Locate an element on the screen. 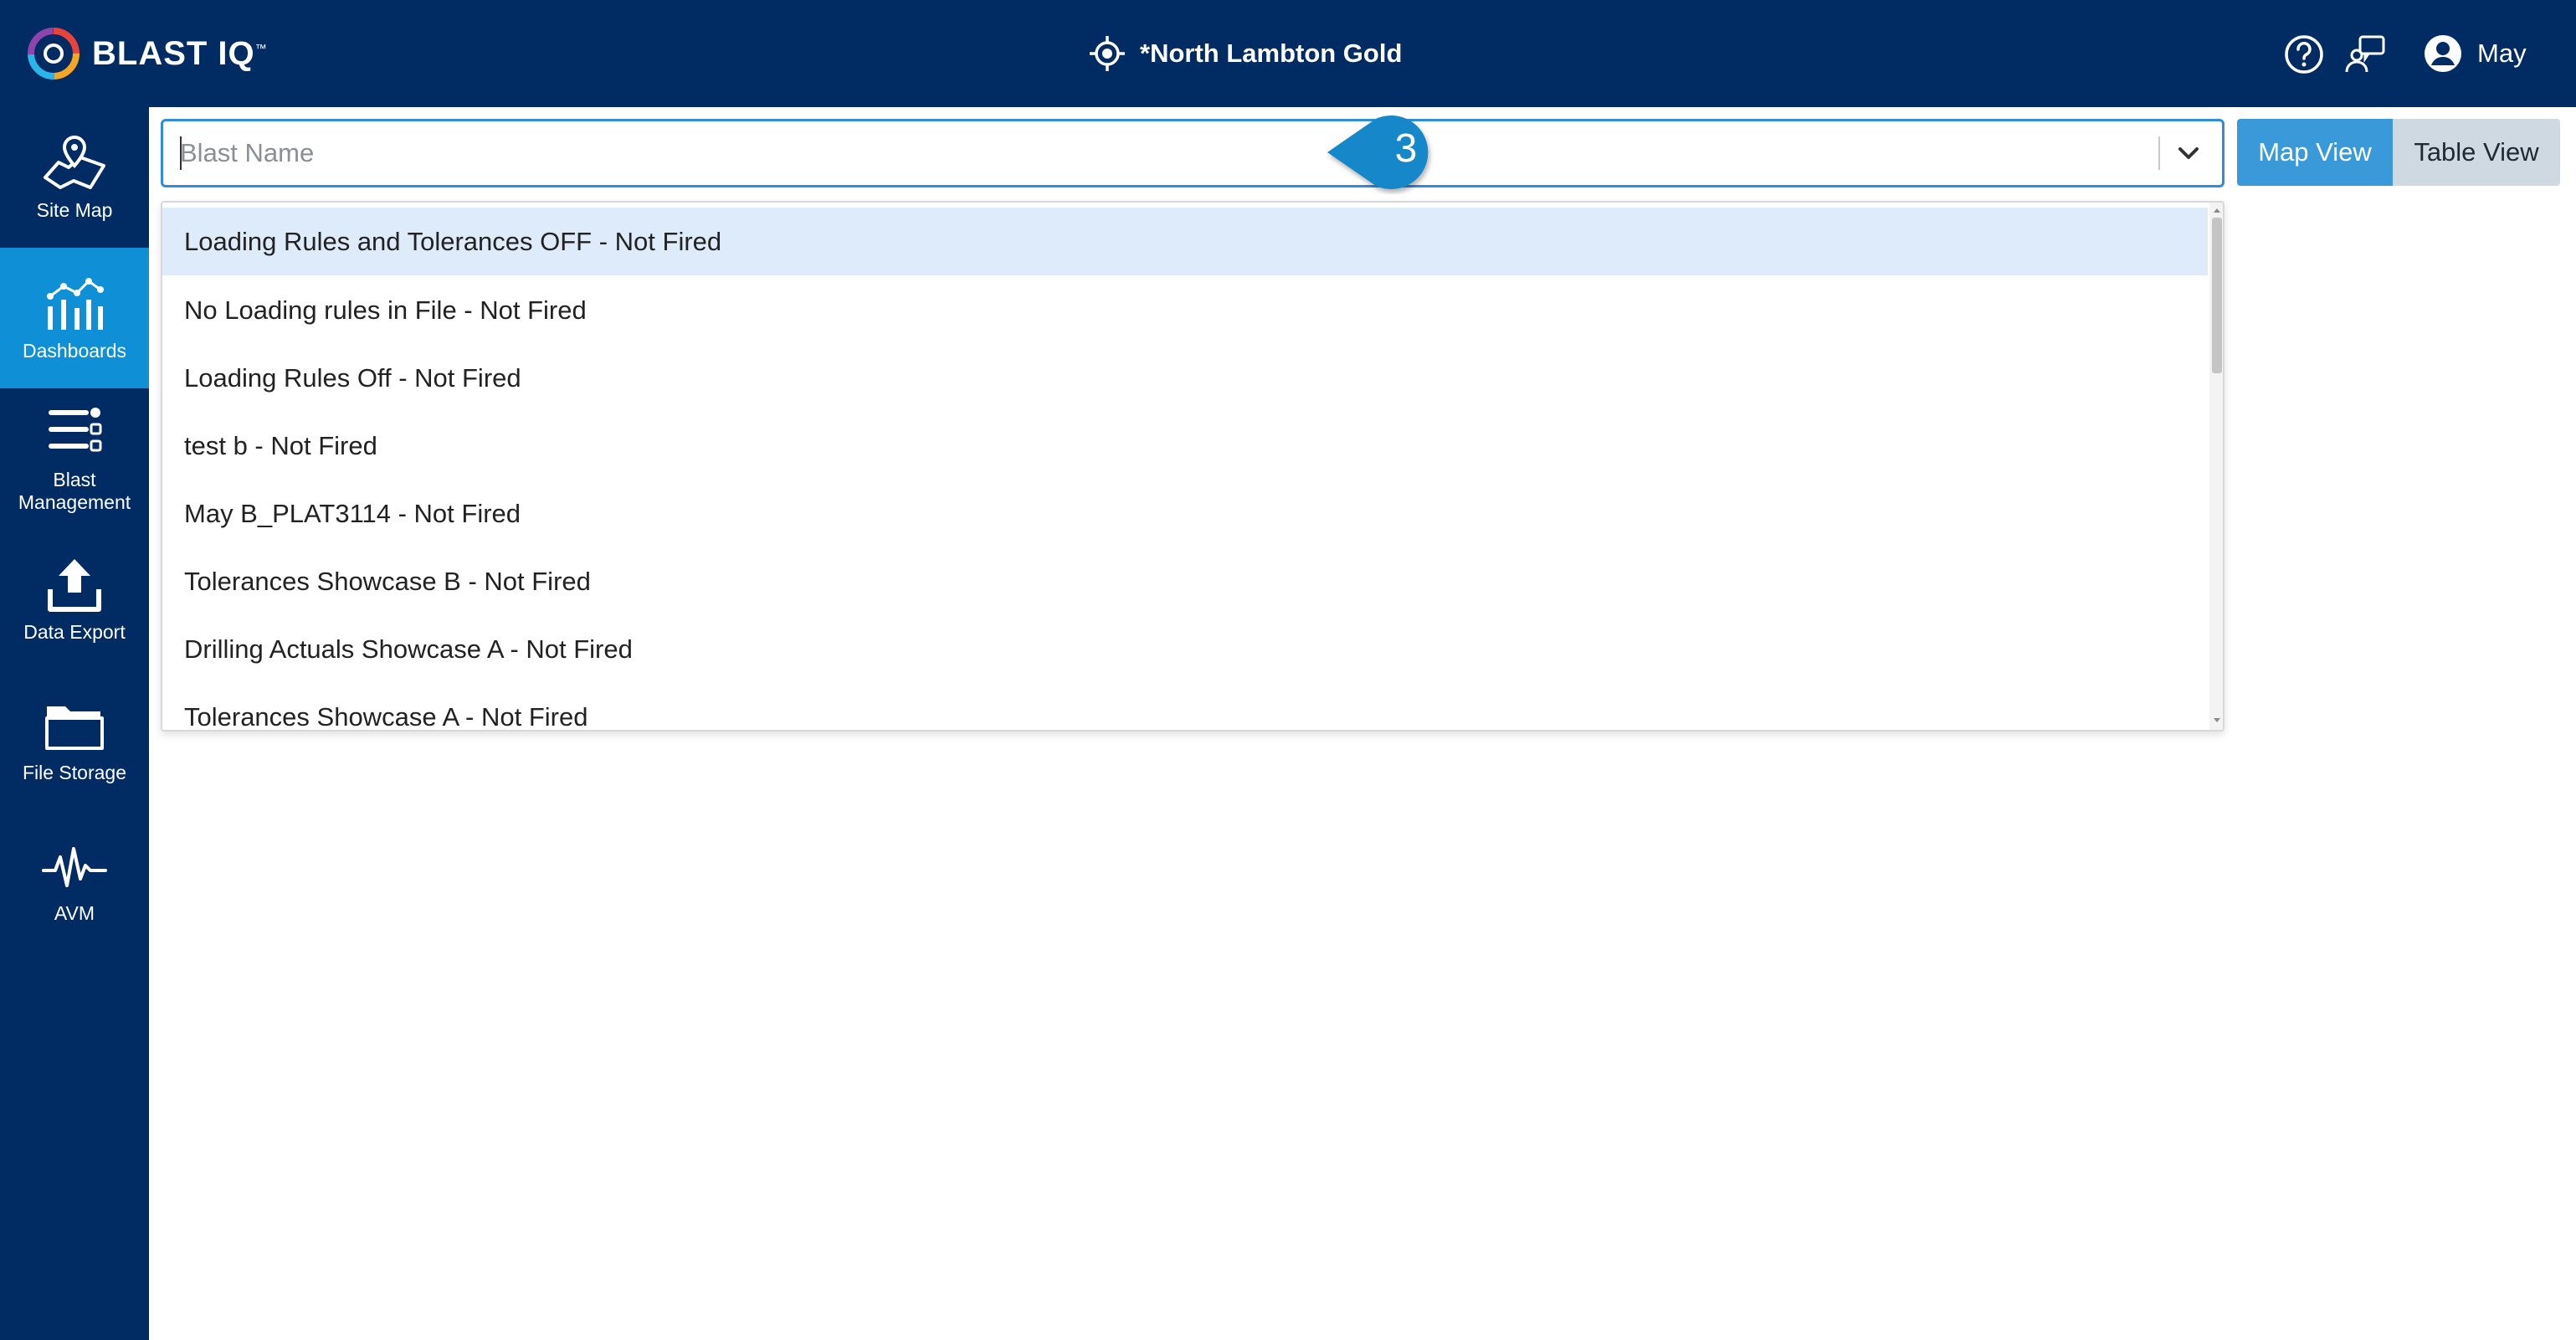  dropdown-option: Tolerances Showcase A - Not Fired is located at coordinates (1185, 707).